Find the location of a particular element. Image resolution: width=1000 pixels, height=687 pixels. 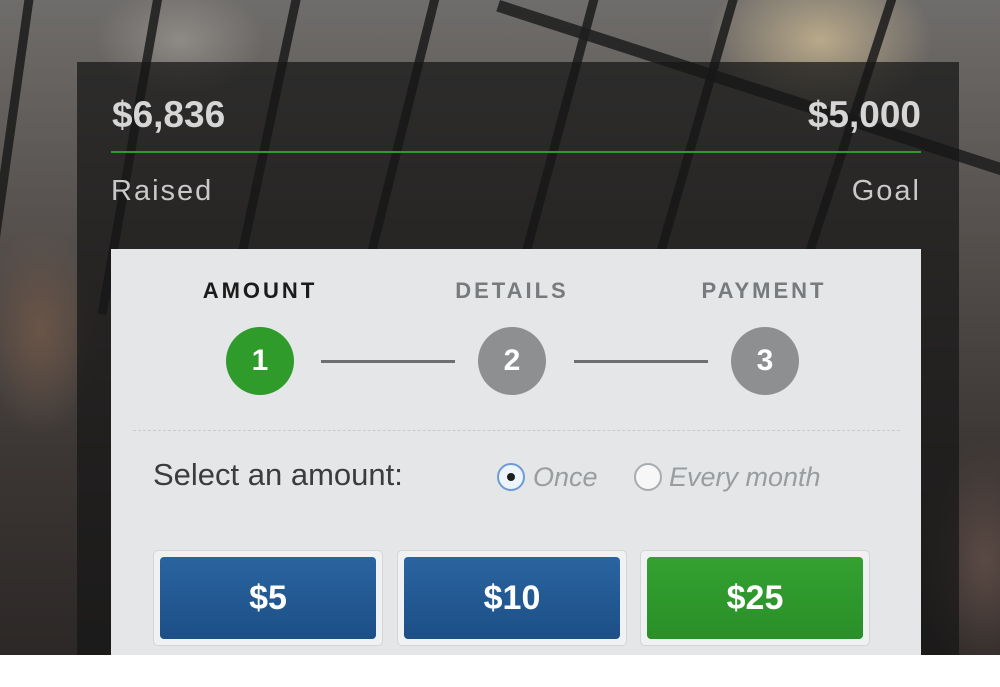

amount-25-button: $25 is located at coordinates (755, 598).